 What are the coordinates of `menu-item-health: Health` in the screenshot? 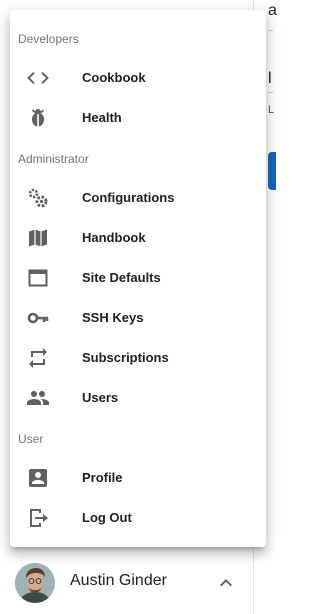 It's located at (138, 118).